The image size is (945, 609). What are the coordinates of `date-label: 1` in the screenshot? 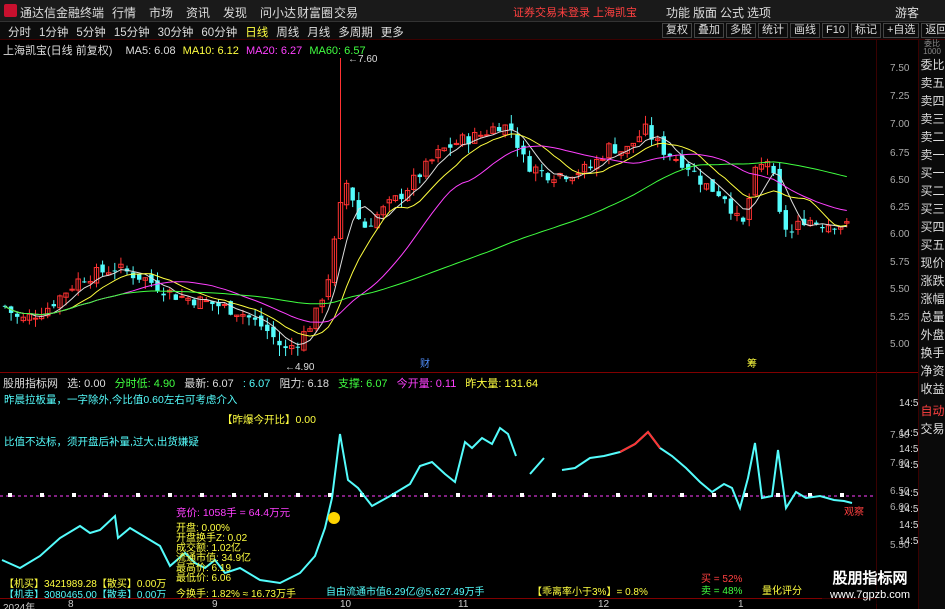 It's located at (741, 604).